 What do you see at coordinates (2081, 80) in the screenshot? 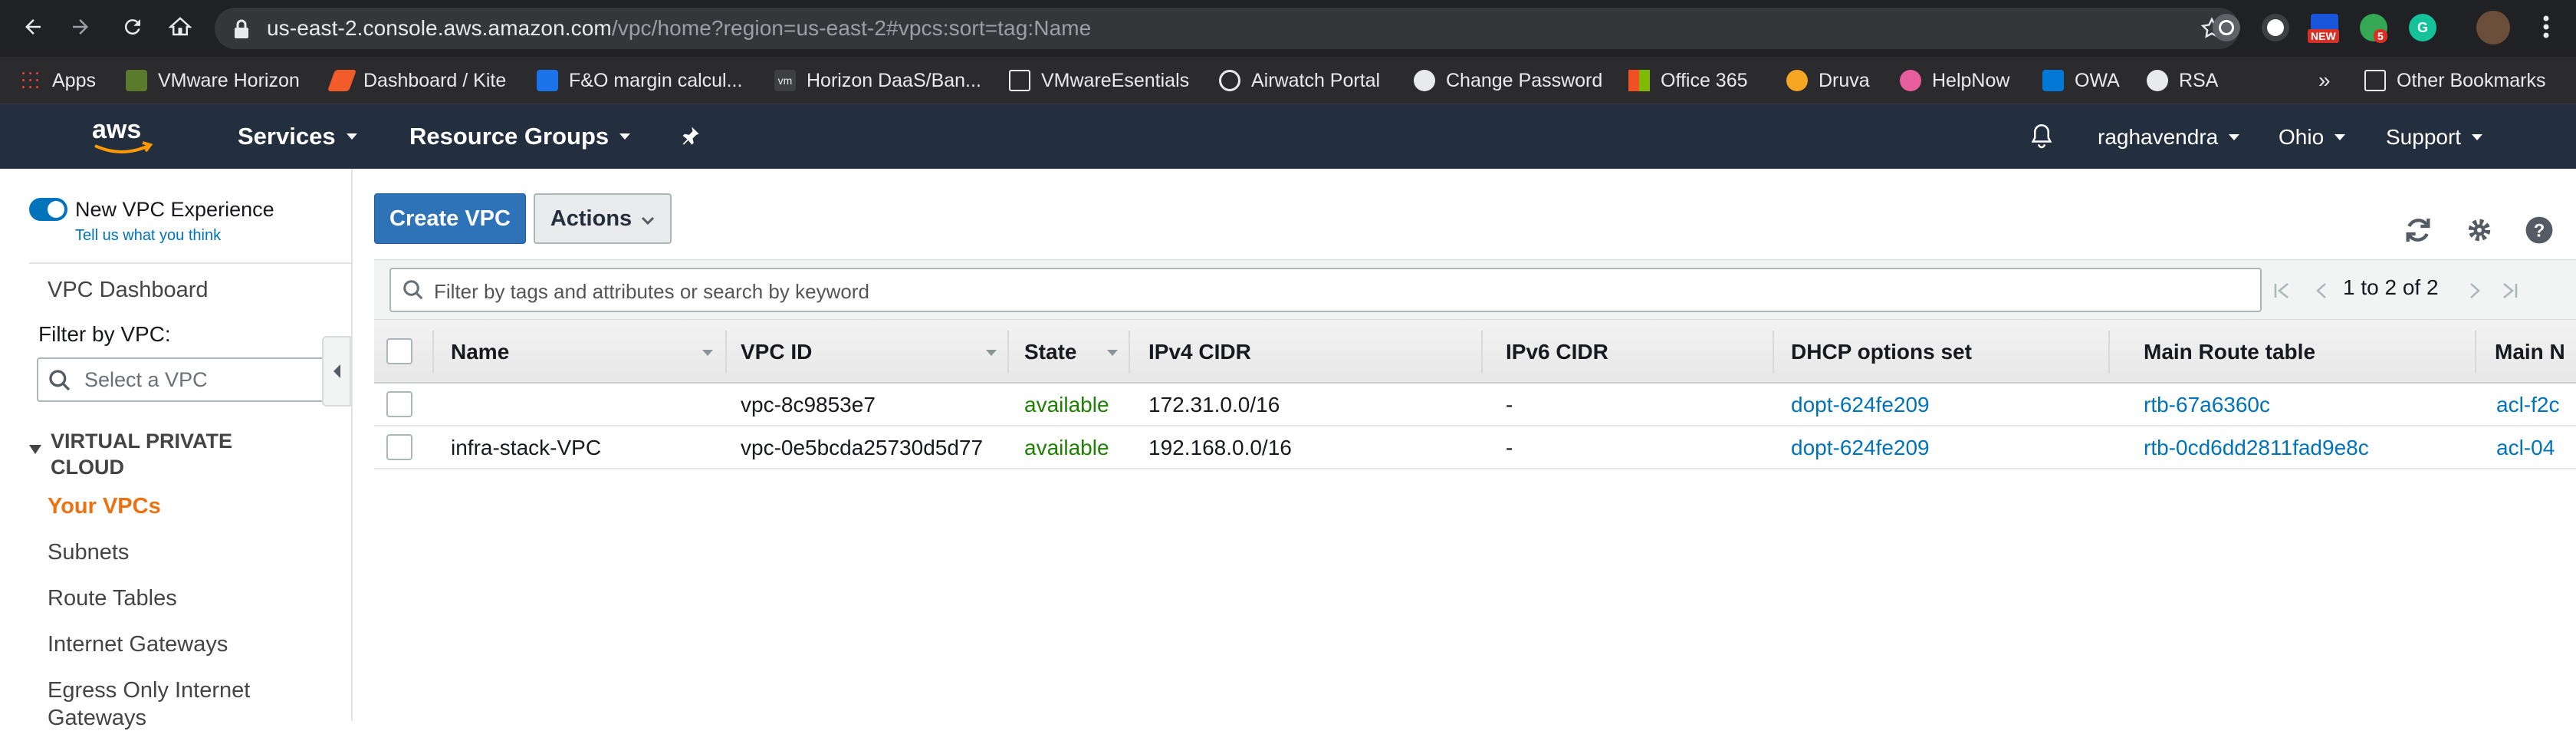
I see `bookmark-owa: OWA` at bounding box center [2081, 80].